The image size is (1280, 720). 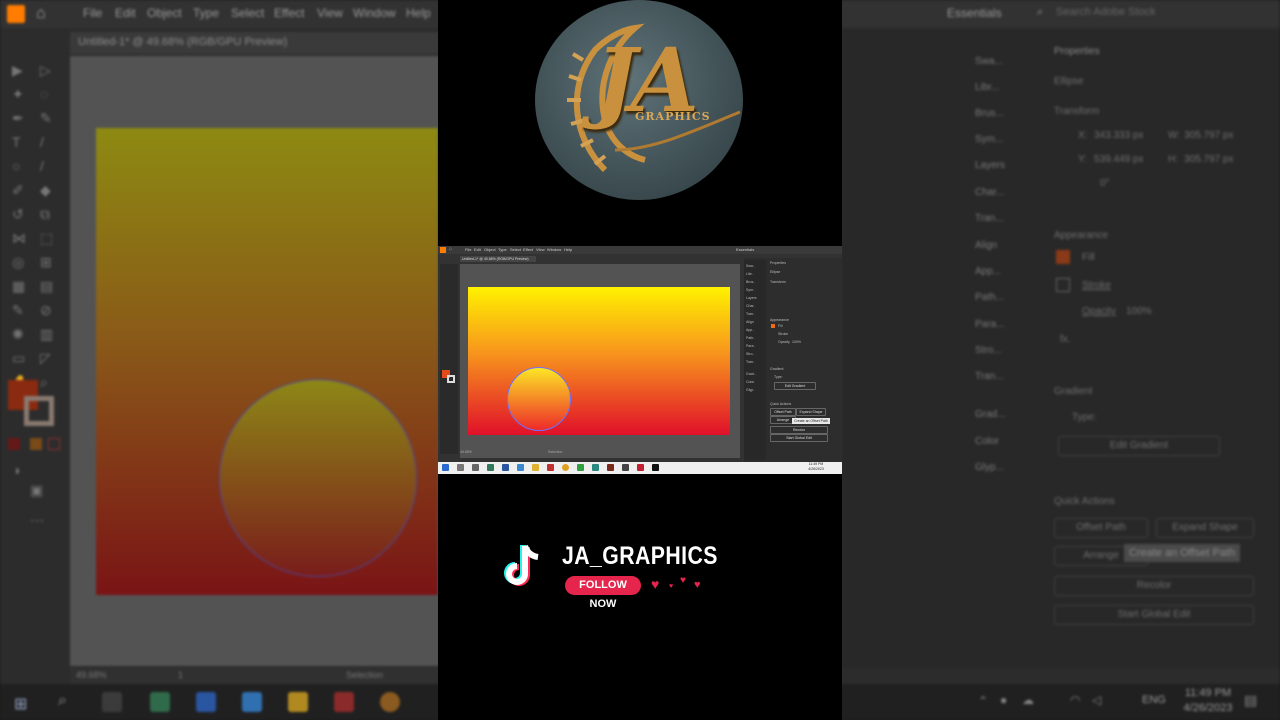 I want to click on heart-small-icon: ♥, so click(x=671, y=586).